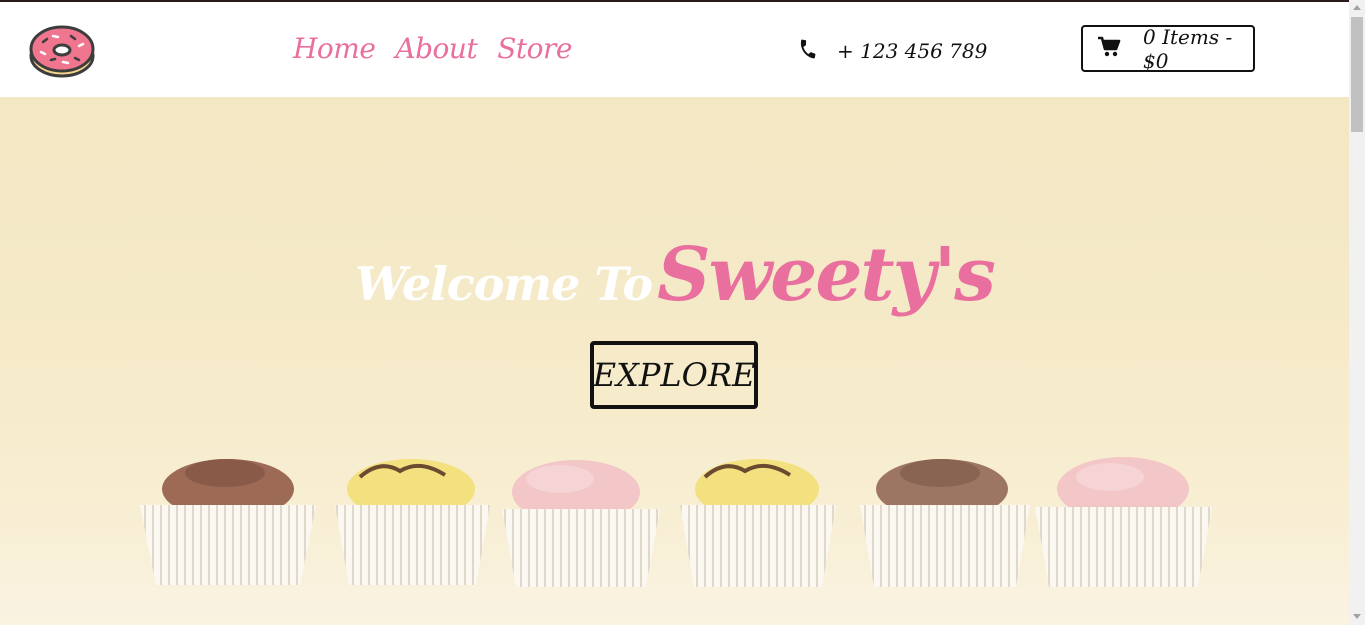 The image size is (1365, 625). Describe the element at coordinates (1109, 49) in the screenshot. I see `cart-icon` at that location.